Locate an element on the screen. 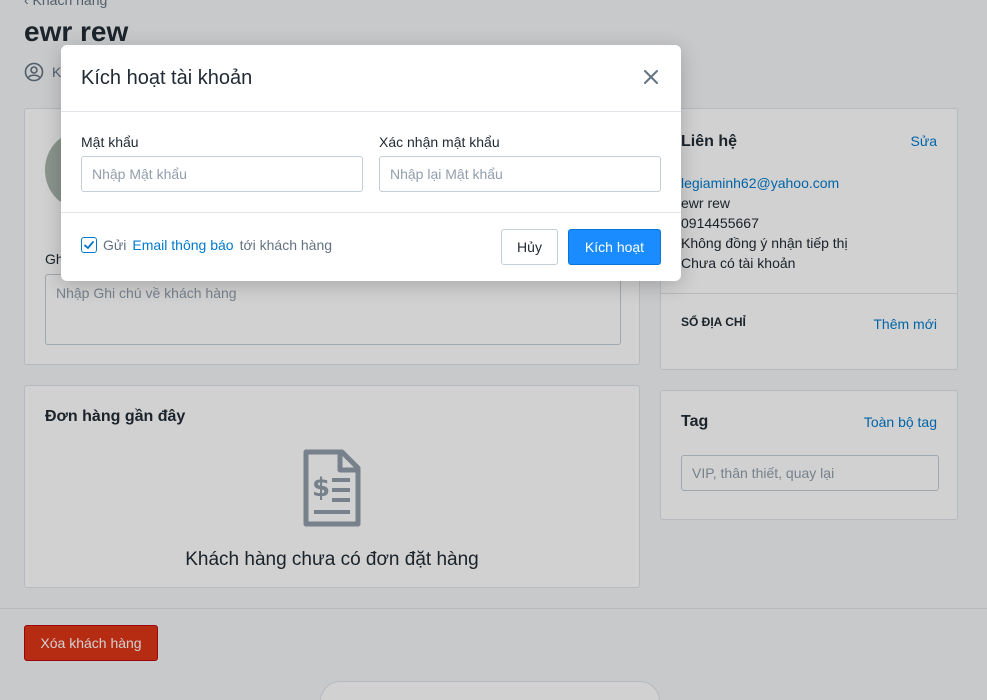 The image size is (987, 700). send-suffix-text: tới khách hàng is located at coordinates (286, 245).